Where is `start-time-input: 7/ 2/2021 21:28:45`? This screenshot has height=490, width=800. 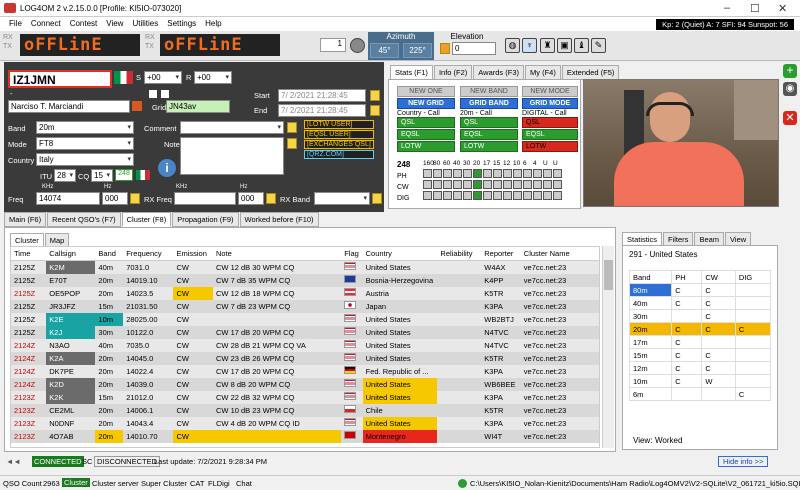 start-time-input: 7/ 2/2021 21:28:45 is located at coordinates (322, 95).